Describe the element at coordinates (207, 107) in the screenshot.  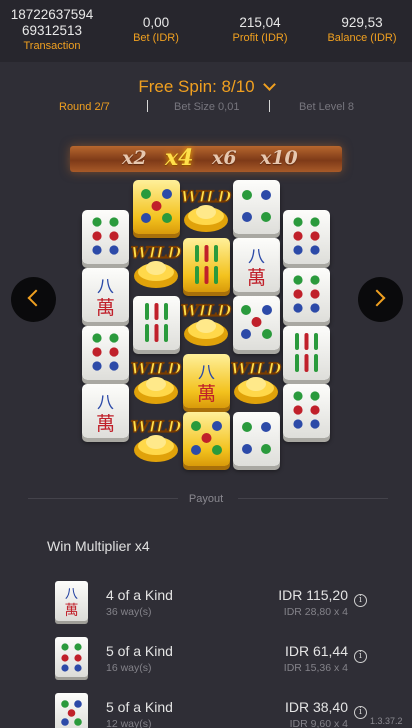
I see `bet-size-label: Bet Size 0,01` at that location.